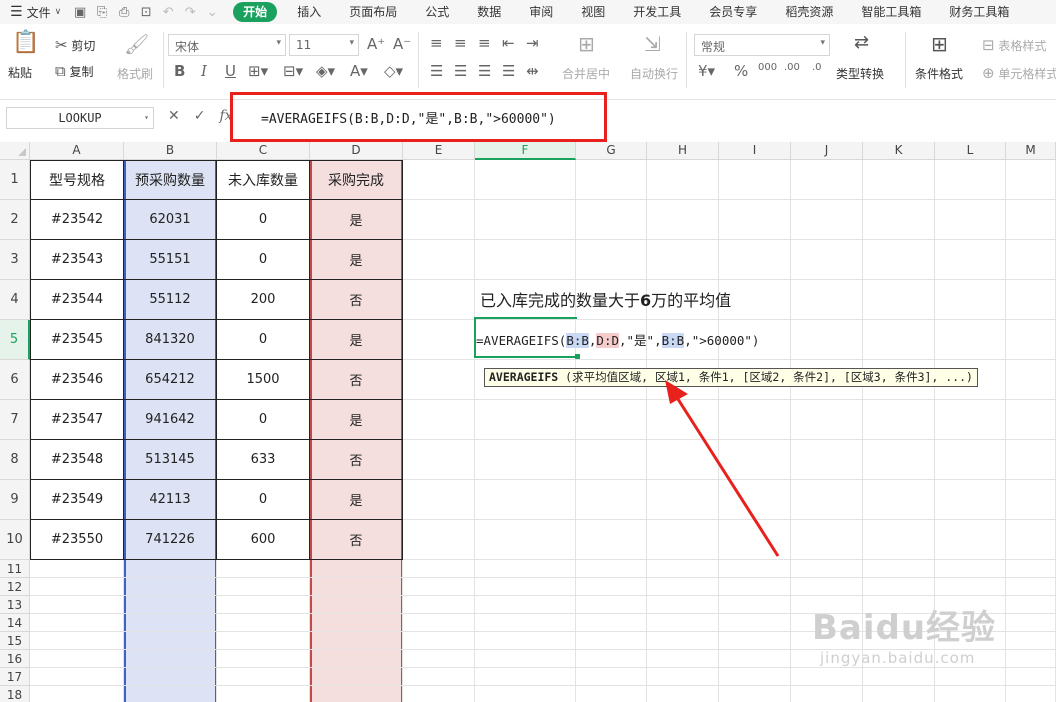 The height and width of the screenshot is (702, 1056). What do you see at coordinates (727, 476) in the screenshot?
I see `arrow-shaft` at bounding box center [727, 476].